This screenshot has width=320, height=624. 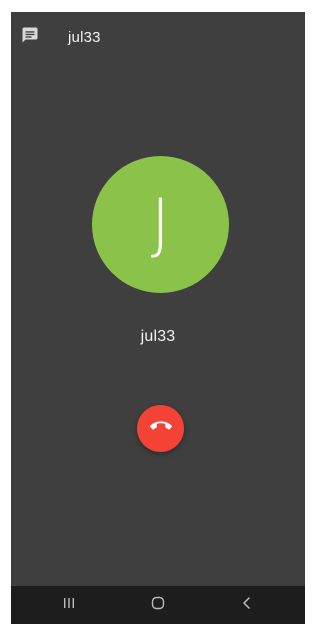 I want to click on navigation-bar, so click(x=158, y=605).